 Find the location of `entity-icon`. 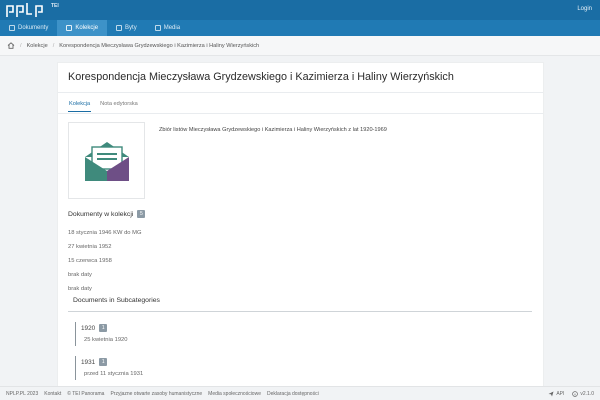

entity-icon is located at coordinates (119, 28).